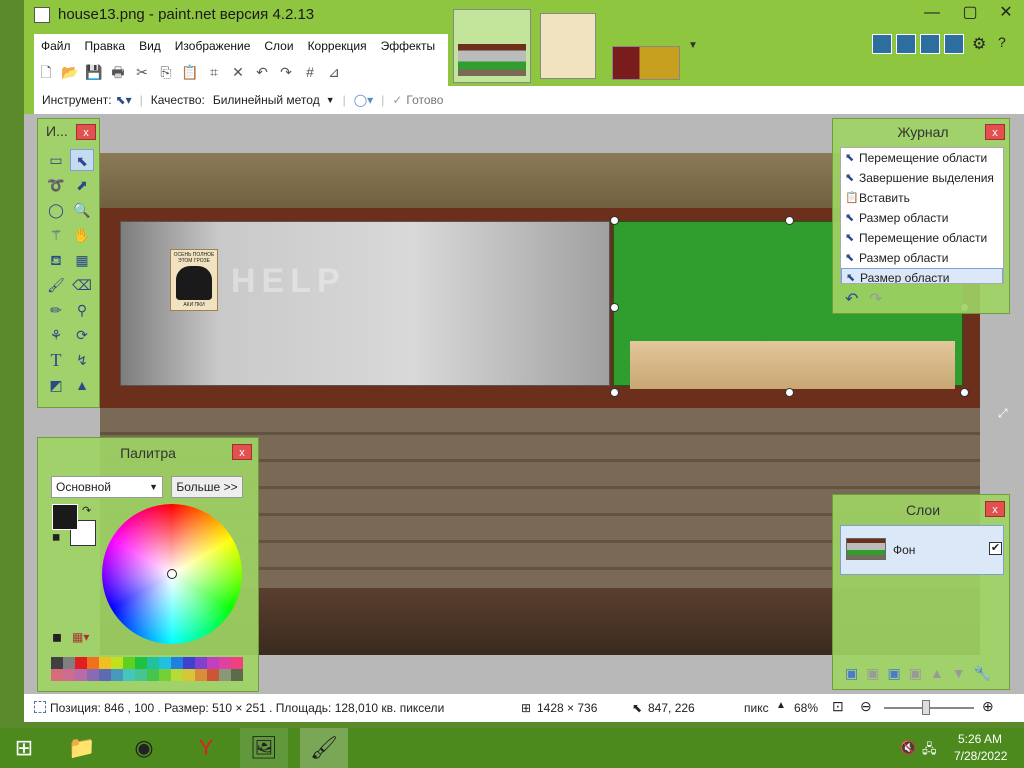 The image size is (1024, 768). What do you see at coordinates (988, 706) in the screenshot?
I see `zoom-in-icon: ⊕` at bounding box center [988, 706].